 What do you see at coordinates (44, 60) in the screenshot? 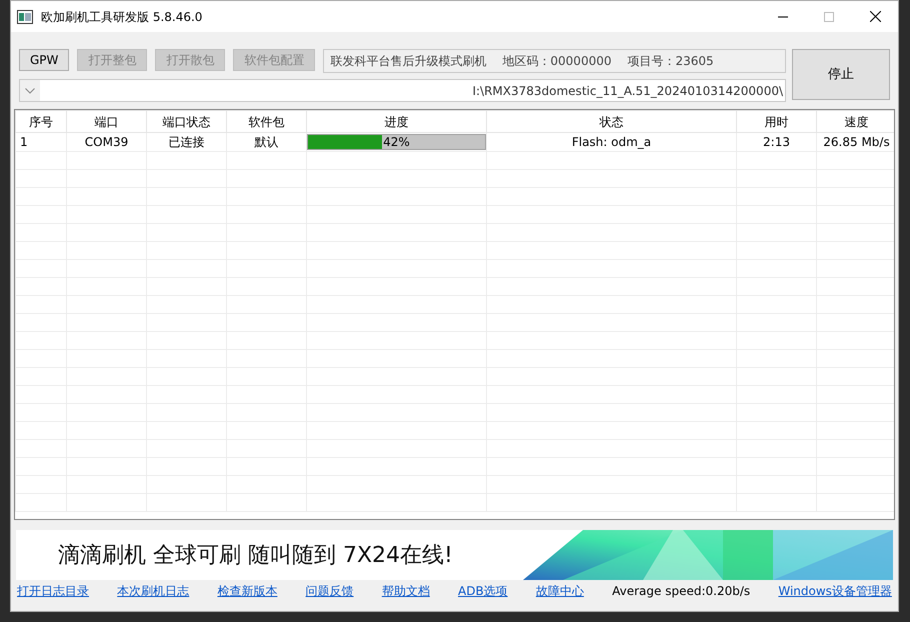
I see `toolbar-button: GPW` at bounding box center [44, 60].